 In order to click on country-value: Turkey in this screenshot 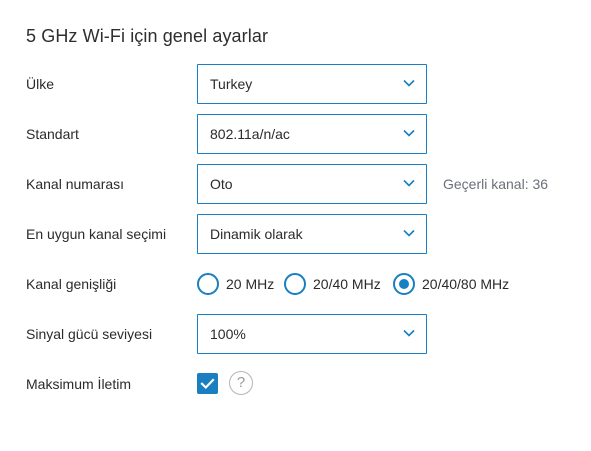, I will do `click(231, 84)`.